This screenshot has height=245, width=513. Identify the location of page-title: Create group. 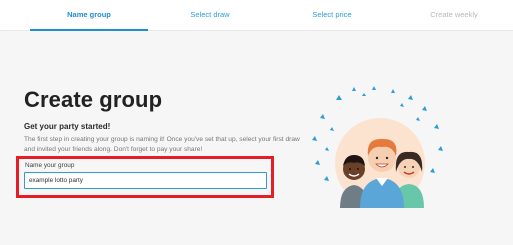
(93, 99).